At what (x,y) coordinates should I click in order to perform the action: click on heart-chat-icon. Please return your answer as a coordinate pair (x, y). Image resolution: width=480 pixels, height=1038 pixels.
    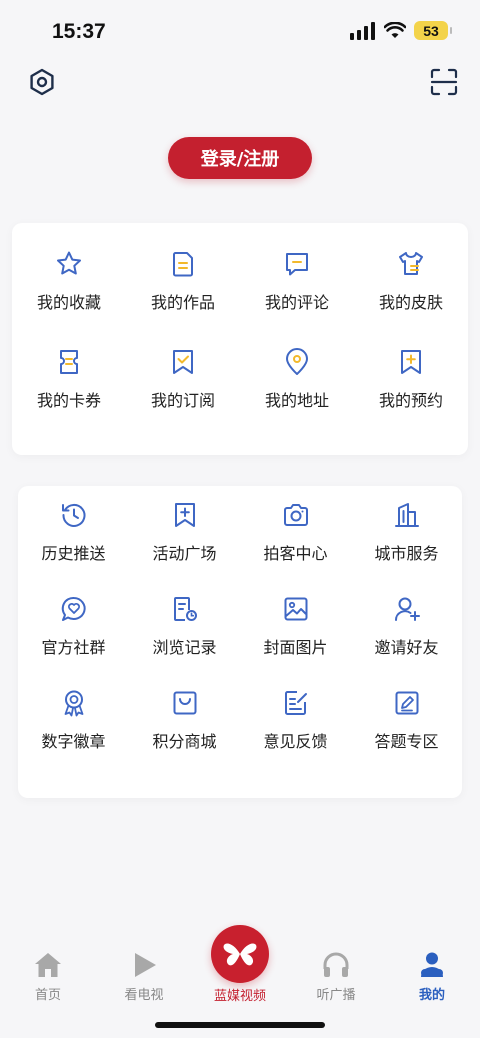
    Looking at the image, I should click on (73, 608).